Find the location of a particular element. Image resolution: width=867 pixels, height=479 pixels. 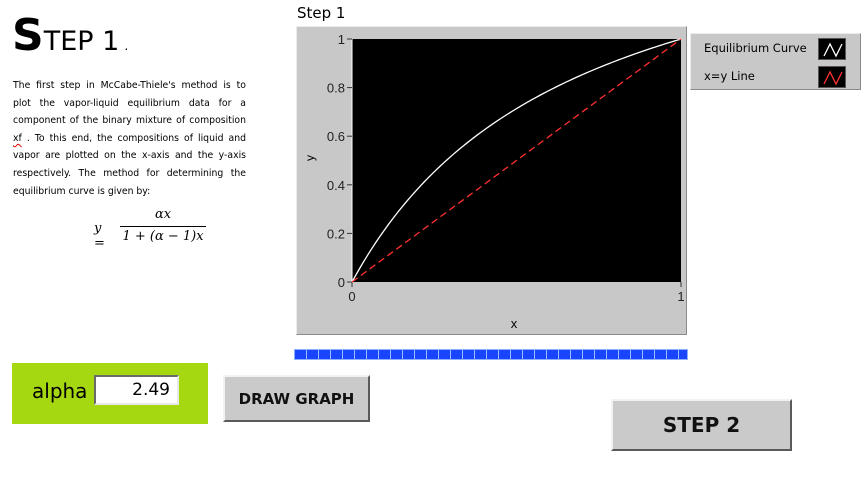

x-tick-label: 1 is located at coordinates (680, 296).